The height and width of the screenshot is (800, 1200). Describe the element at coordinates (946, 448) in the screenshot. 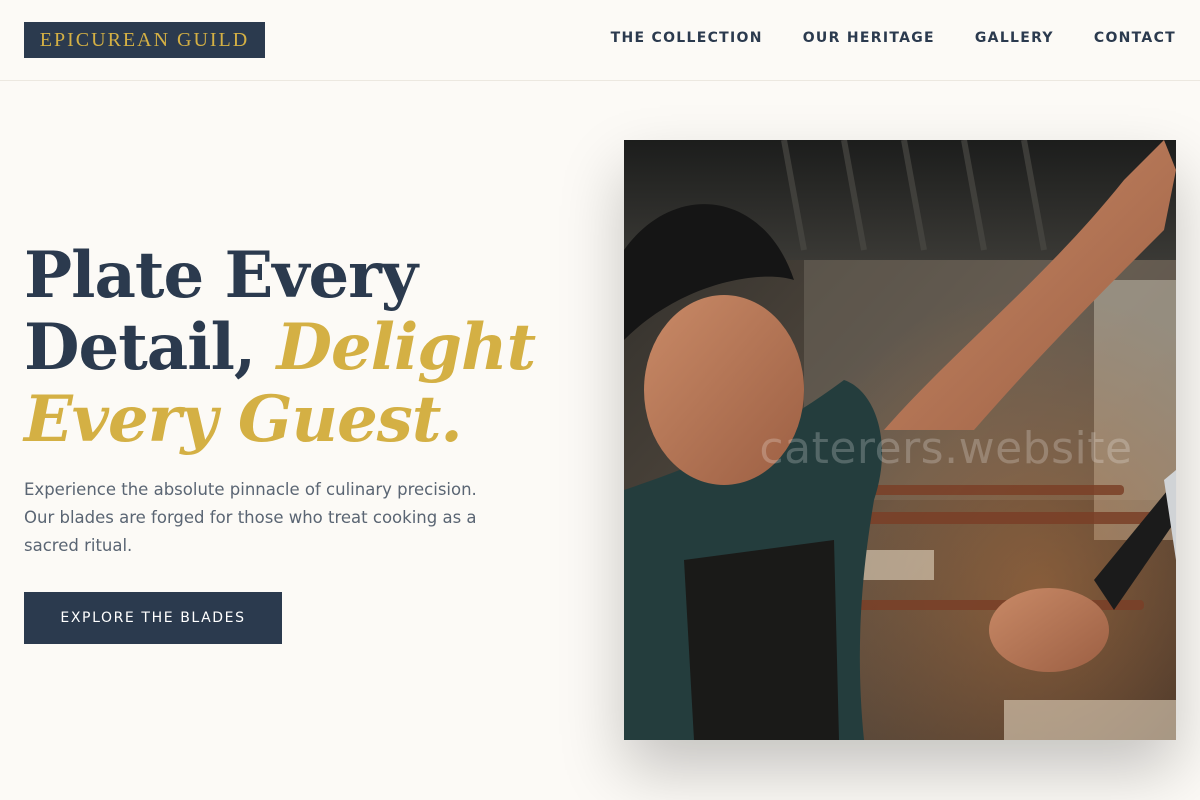

I see `image-watermark: caterers.website` at that location.